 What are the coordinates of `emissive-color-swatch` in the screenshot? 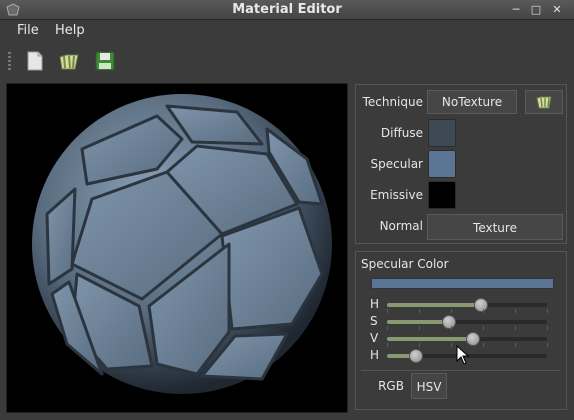 It's located at (442, 195).